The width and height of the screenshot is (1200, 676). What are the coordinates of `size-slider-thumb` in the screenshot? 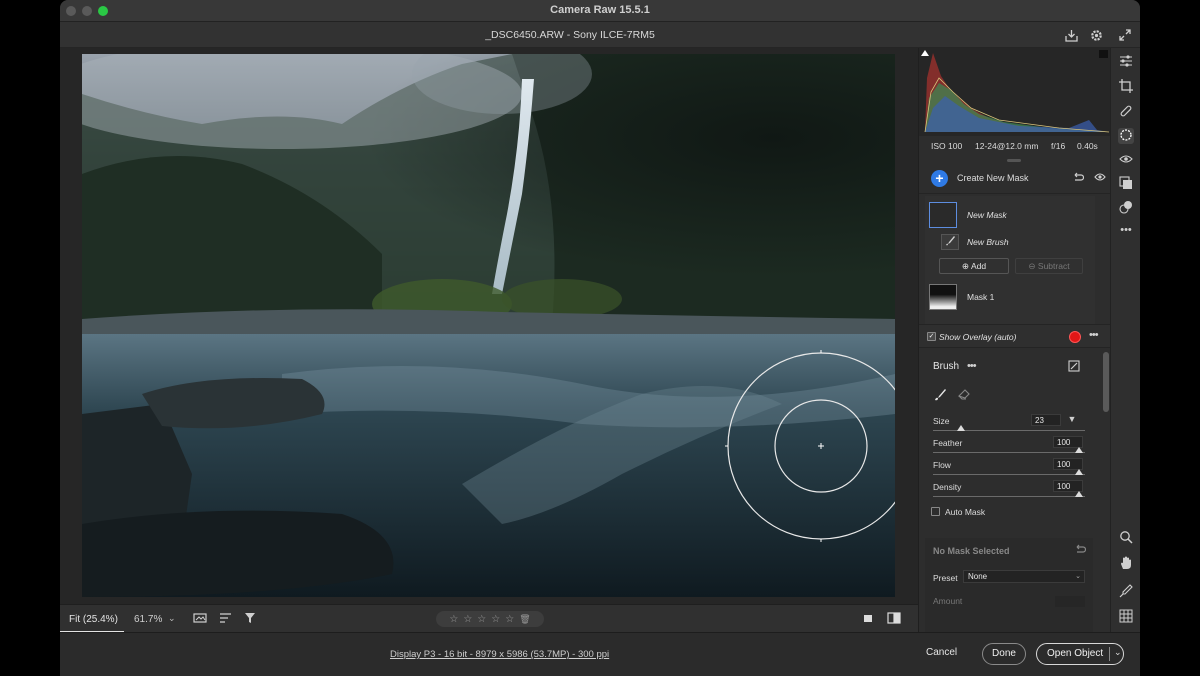 It's located at (961, 428).